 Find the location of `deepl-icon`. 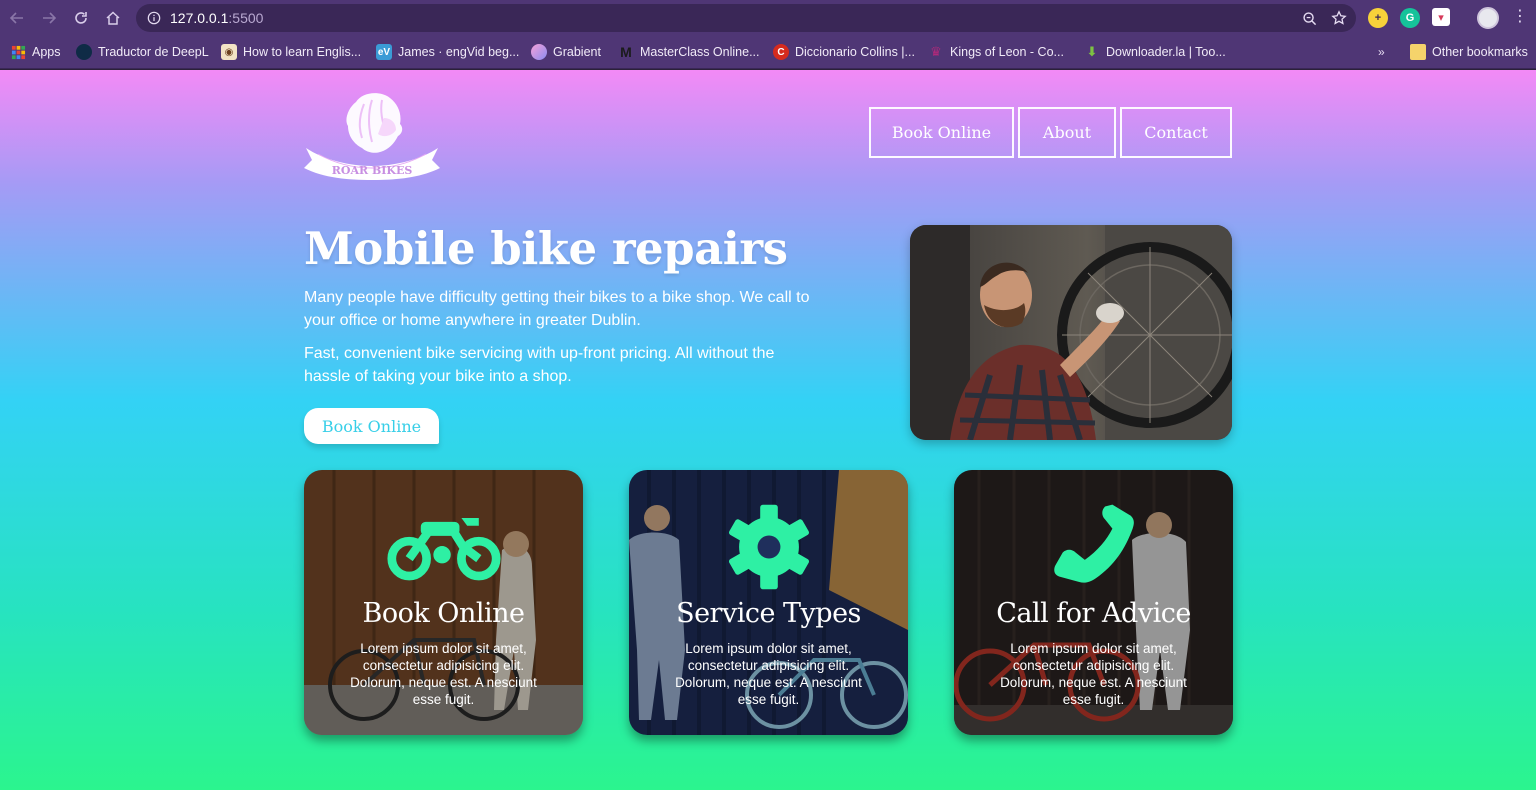

deepl-icon is located at coordinates (84, 52).